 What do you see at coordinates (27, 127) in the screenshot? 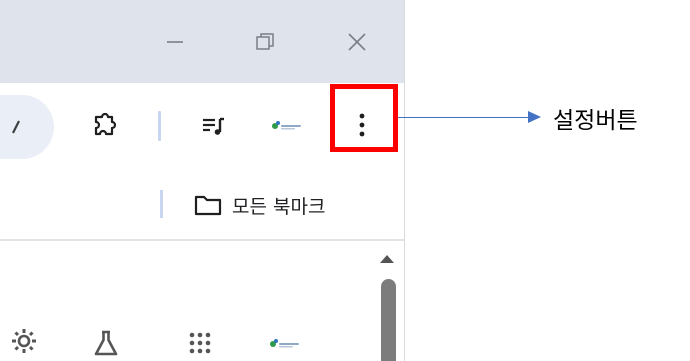
I see `omnibox-edge` at bounding box center [27, 127].